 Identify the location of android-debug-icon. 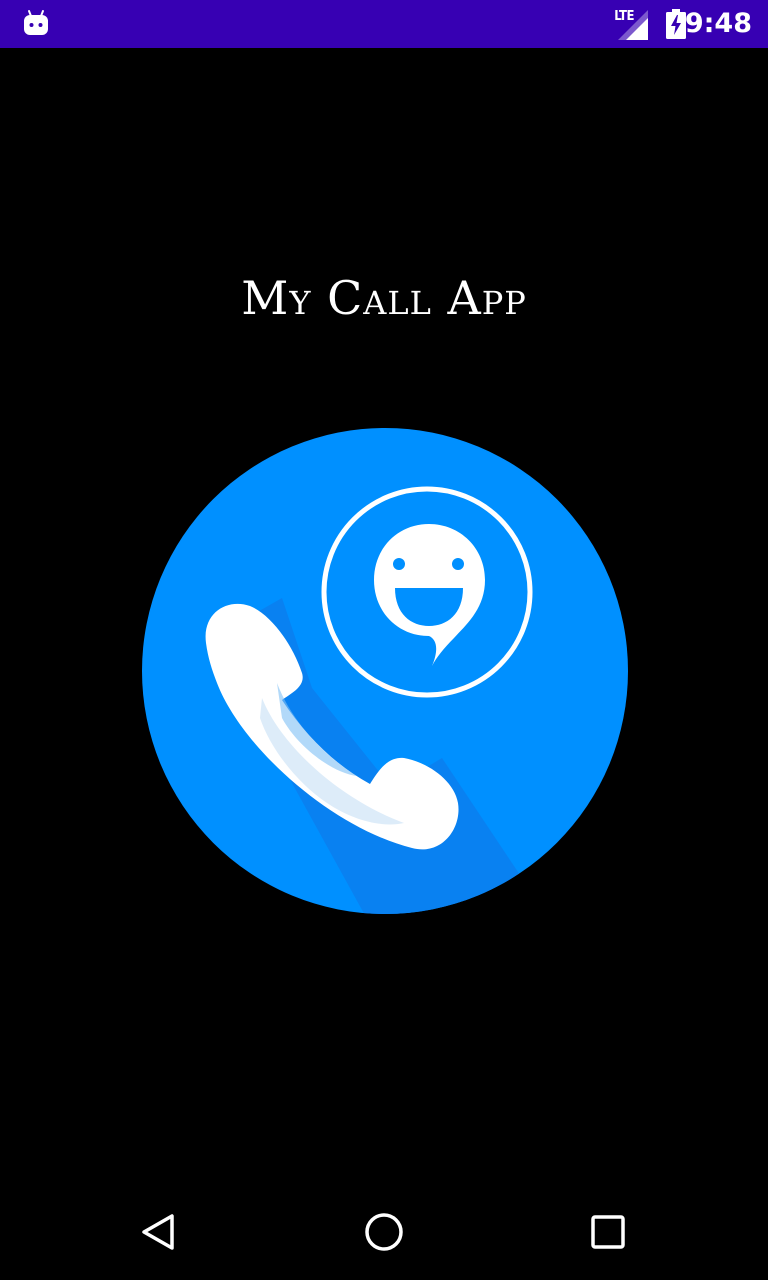
(36, 22).